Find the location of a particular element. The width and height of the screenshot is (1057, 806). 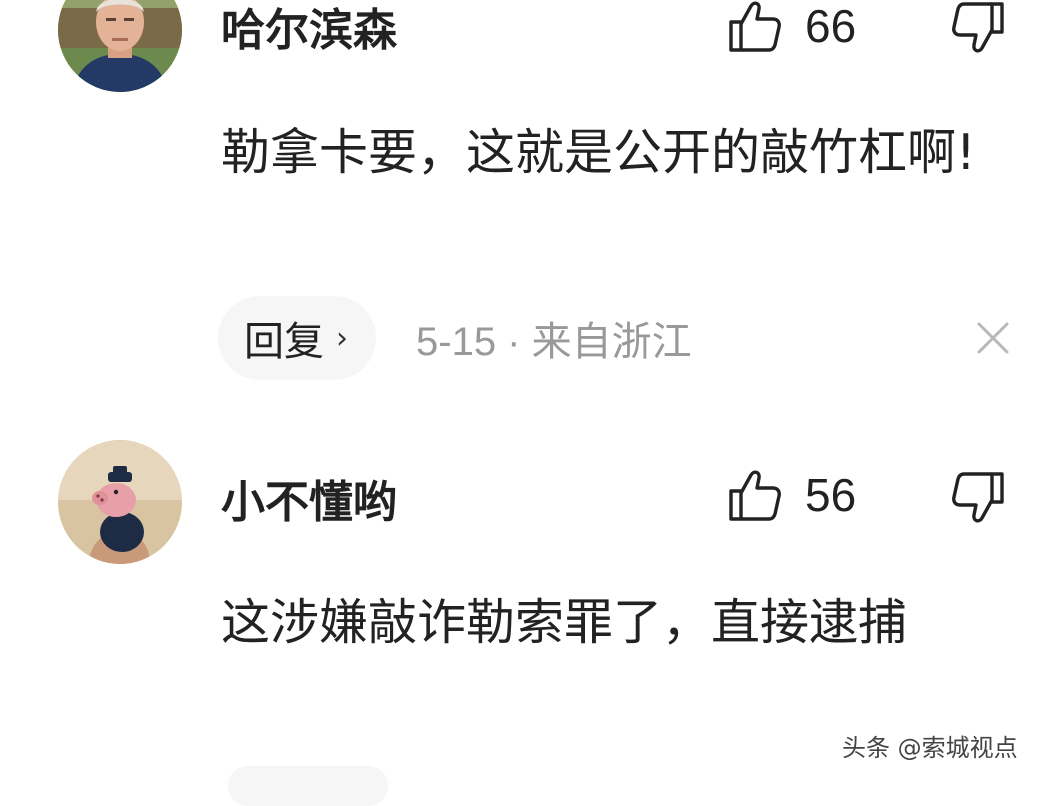

watermark: 头条 @索城视点 is located at coordinates (930, 748).